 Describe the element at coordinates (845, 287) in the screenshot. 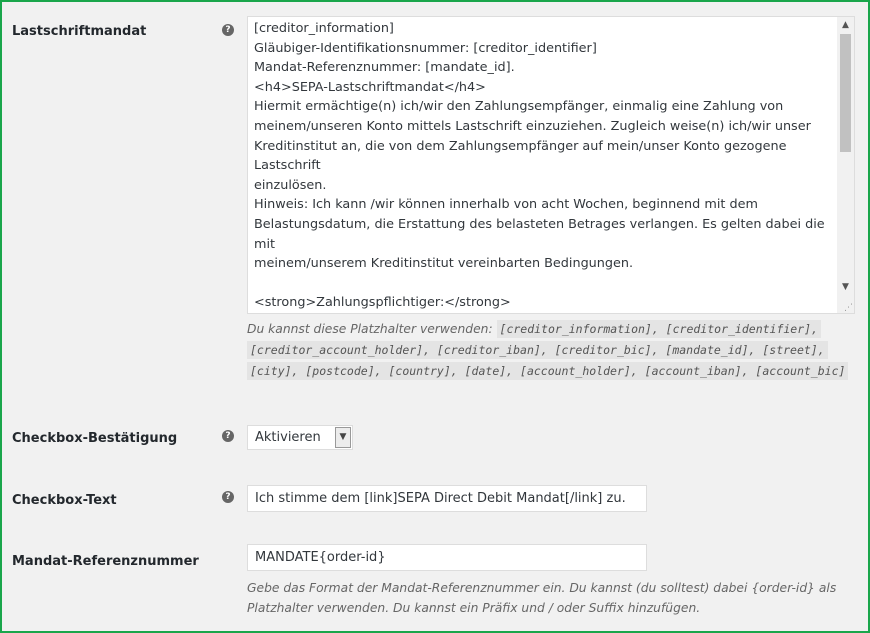

I see `scroll-down-icon: ▼` at that location.